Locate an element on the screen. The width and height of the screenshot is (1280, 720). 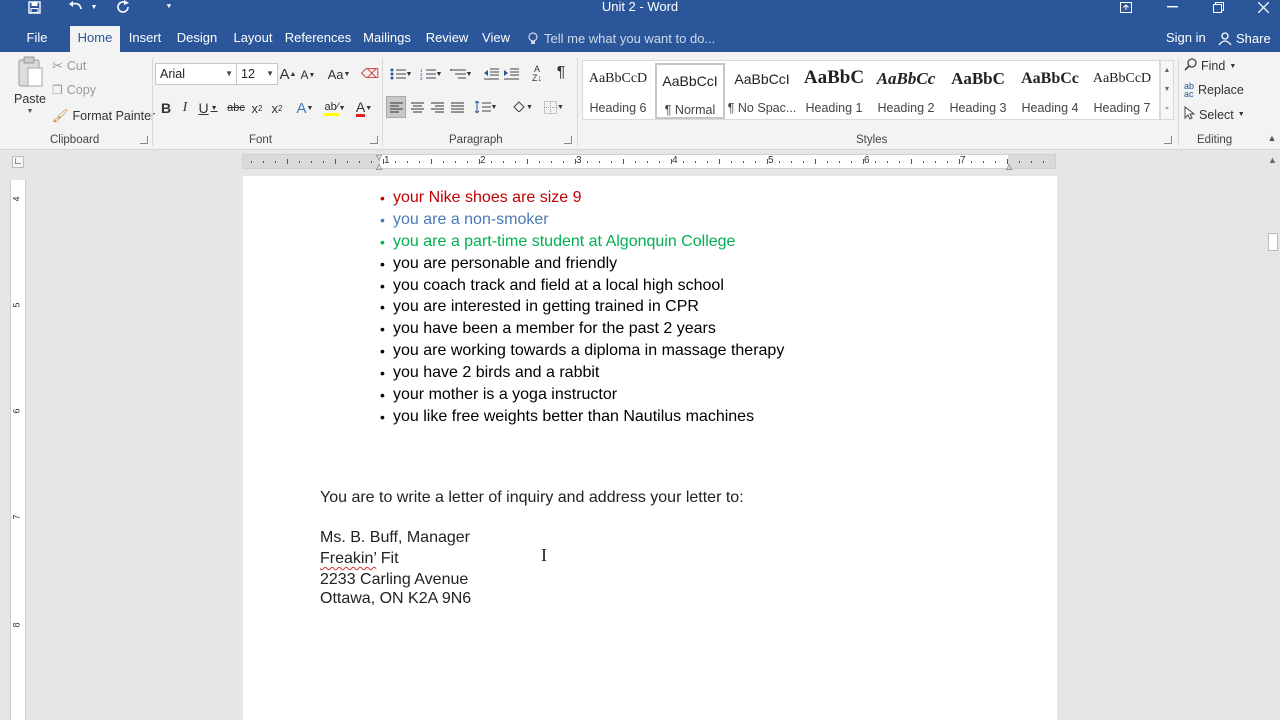
tab-review: Review is located at coordinates (447, 39).